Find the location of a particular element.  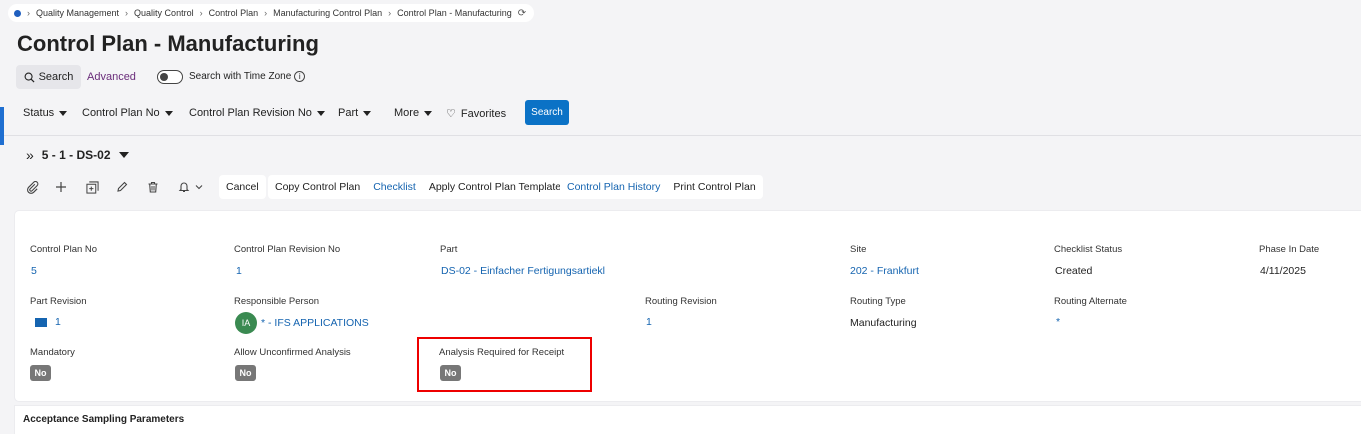

checklist-status-label: Checklist Status is located at coordinates (1088, 249).